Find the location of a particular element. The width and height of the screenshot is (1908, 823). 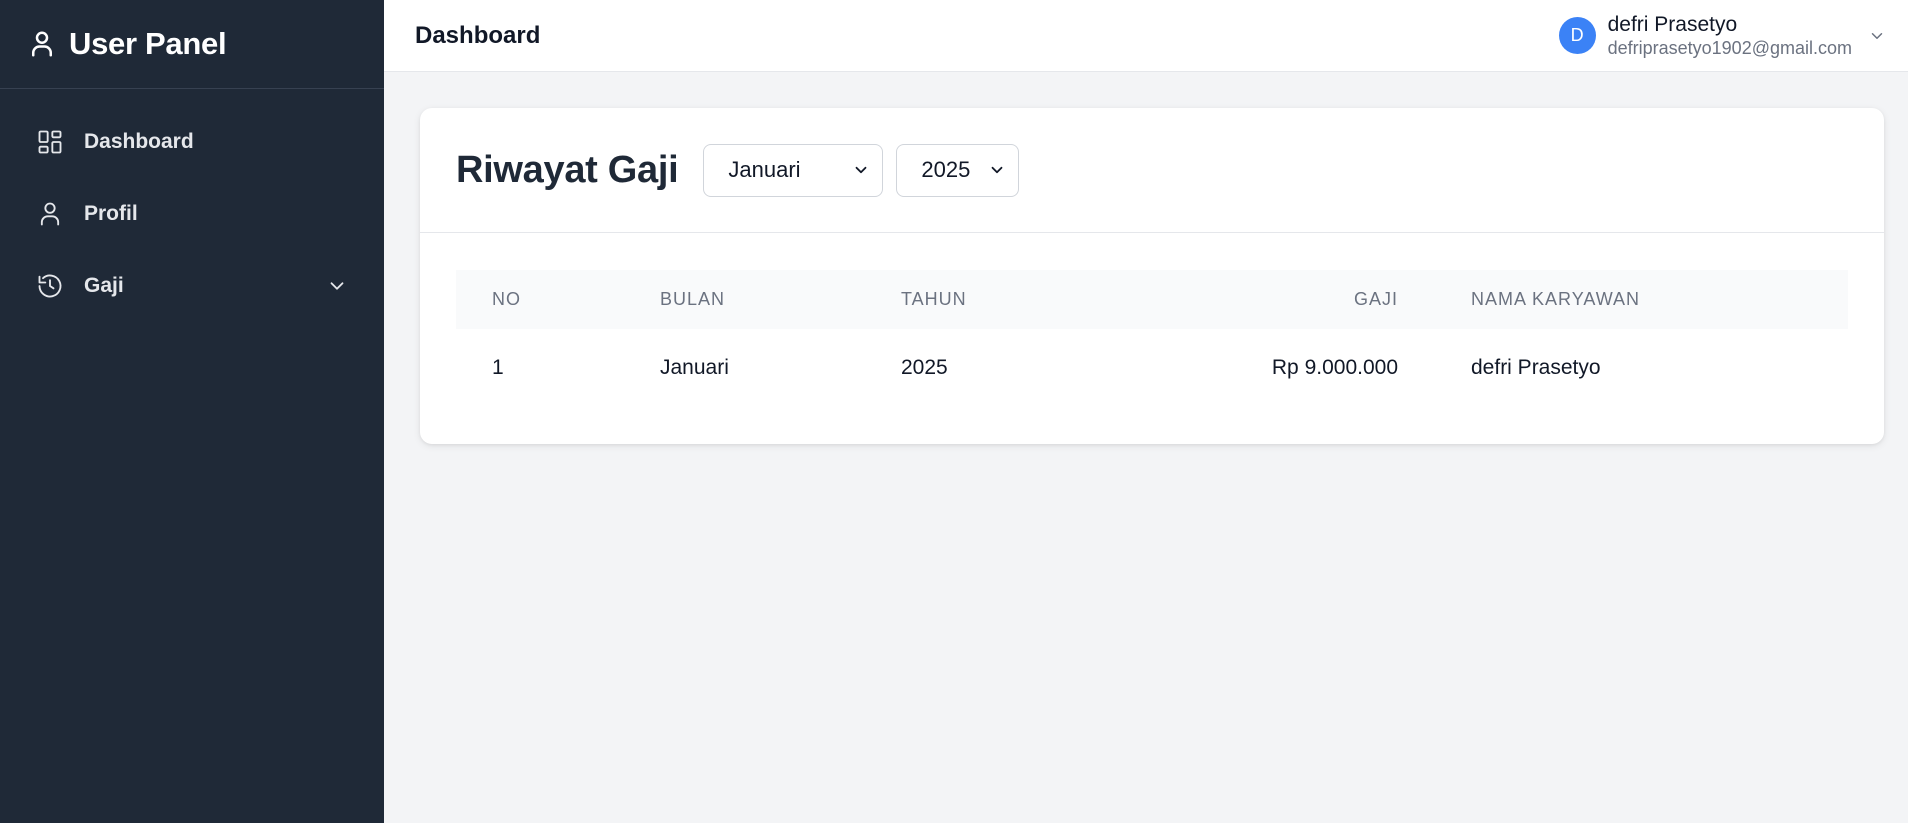

cell-tahun: 2025 is located at coordinates (924, 367).